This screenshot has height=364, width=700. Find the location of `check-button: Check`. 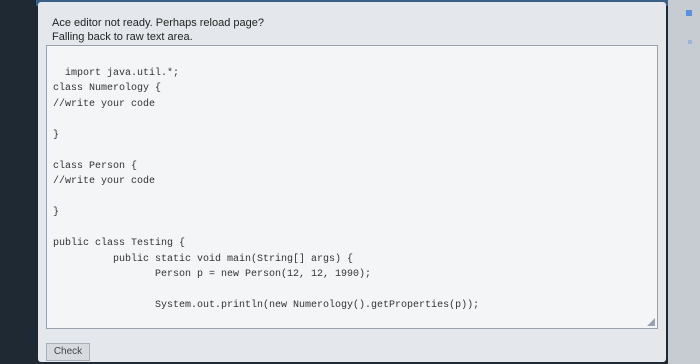

check-button: Check is located at coordinates (68, 352).